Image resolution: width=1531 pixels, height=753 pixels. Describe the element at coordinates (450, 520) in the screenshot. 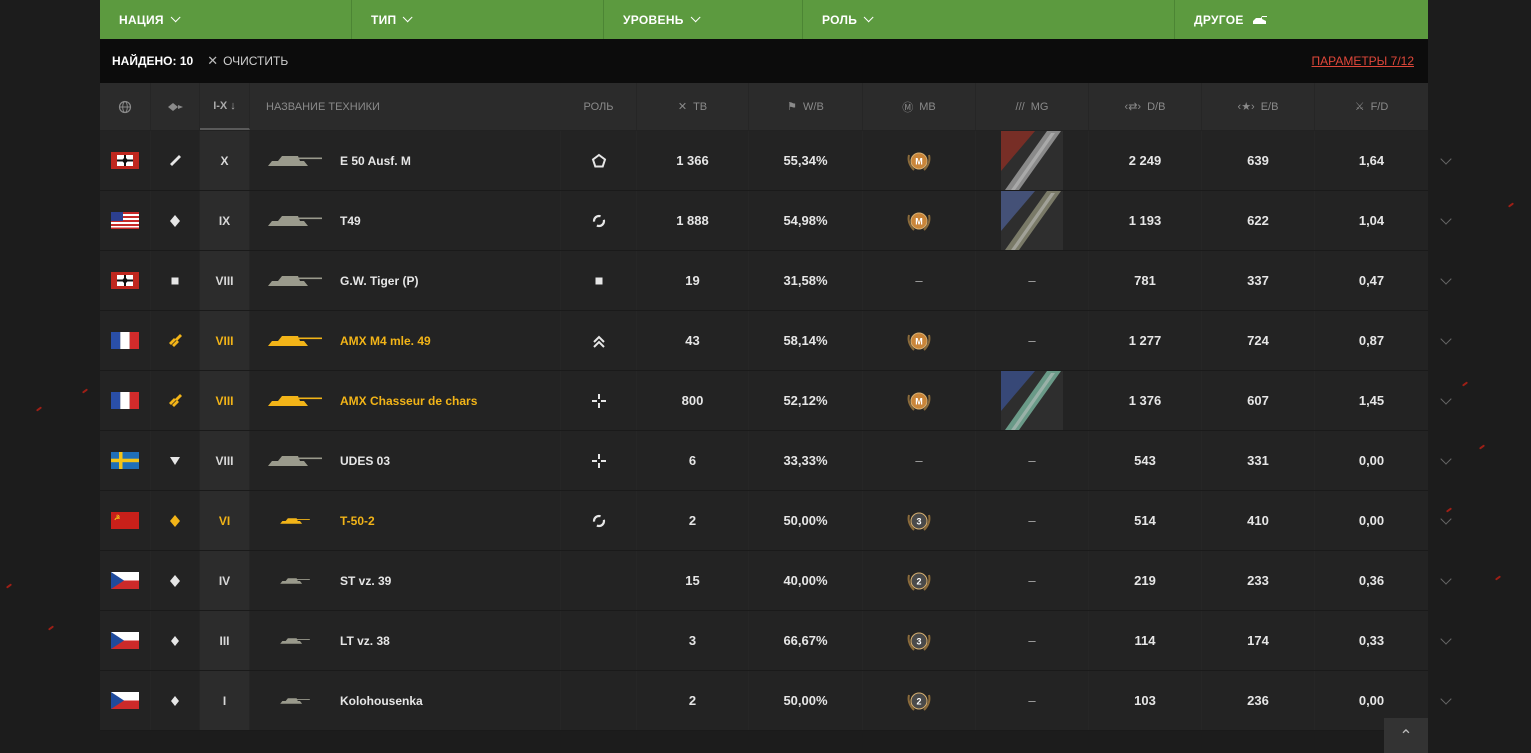

I see `tank-name: T-50-2` at that location.